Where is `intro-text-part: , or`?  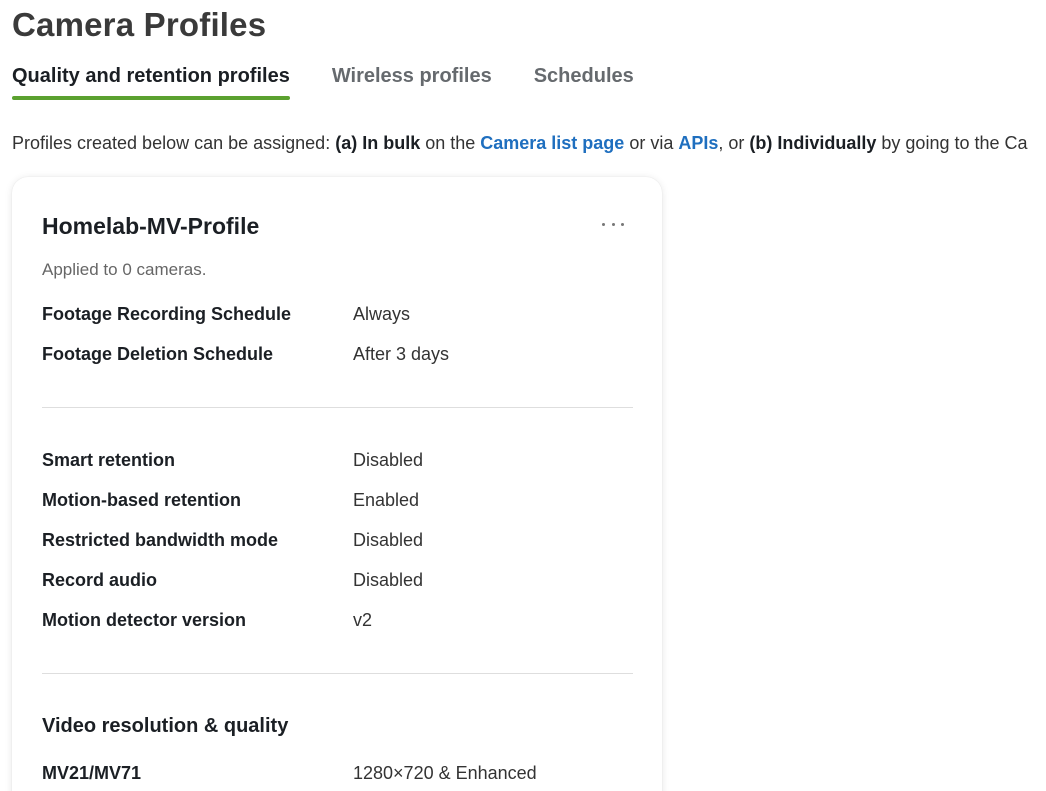 intro-text-part: , or is located at coordinates (734, 143).